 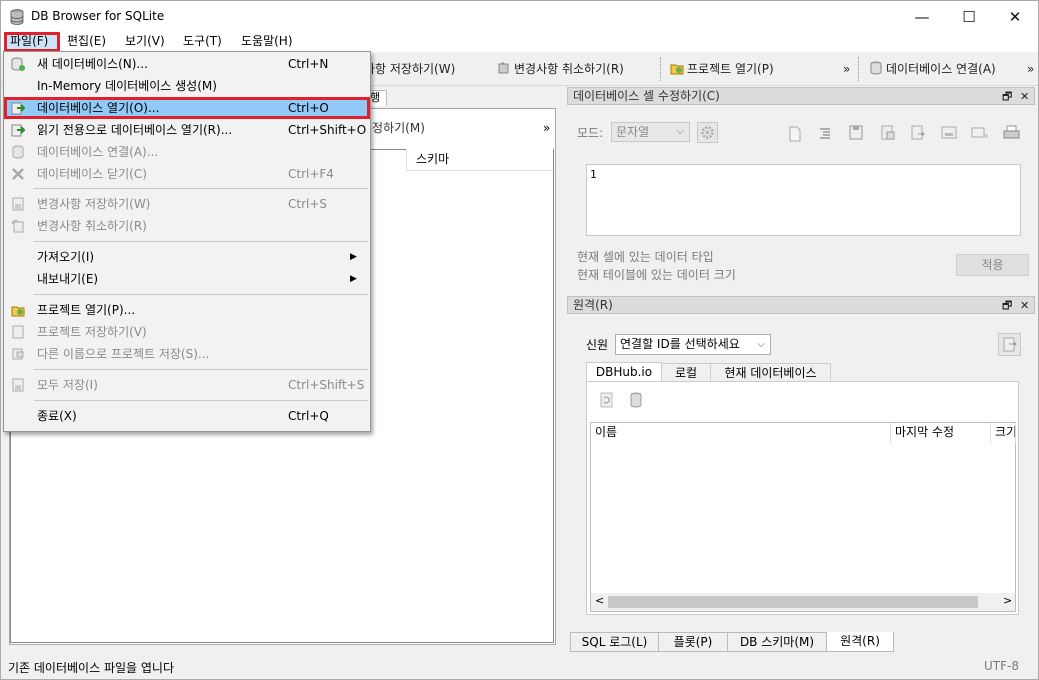 What do you see at coordinates (66, 257) in the screenshot?
I see `menu-item-label: 가져오기(I)` at bounding box center [66, 257].